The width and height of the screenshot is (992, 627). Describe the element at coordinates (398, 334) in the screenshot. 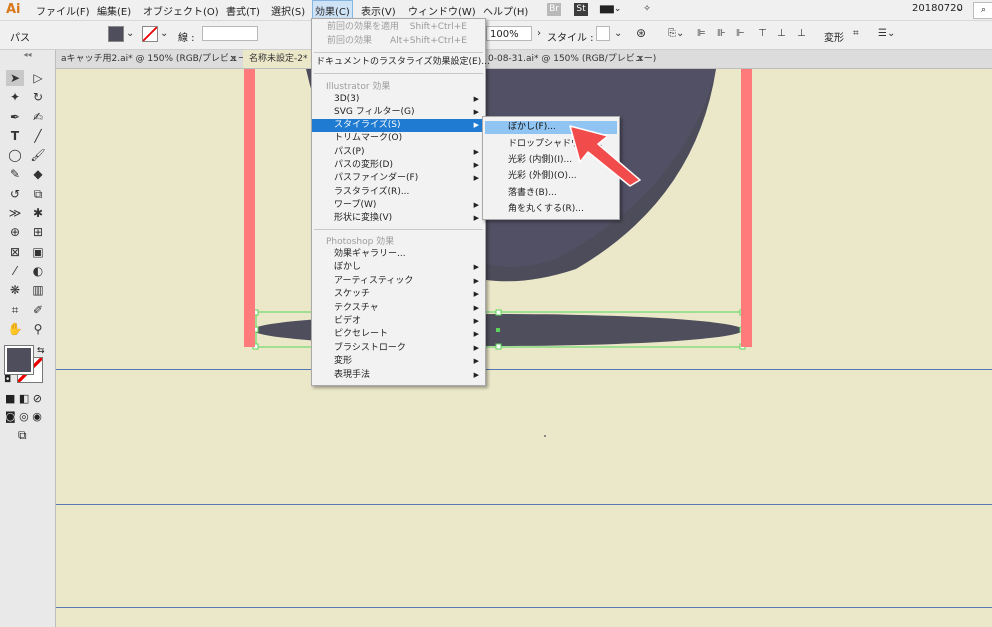

I see `menu-item-pixelate: ピクセレート ▶` at that location.